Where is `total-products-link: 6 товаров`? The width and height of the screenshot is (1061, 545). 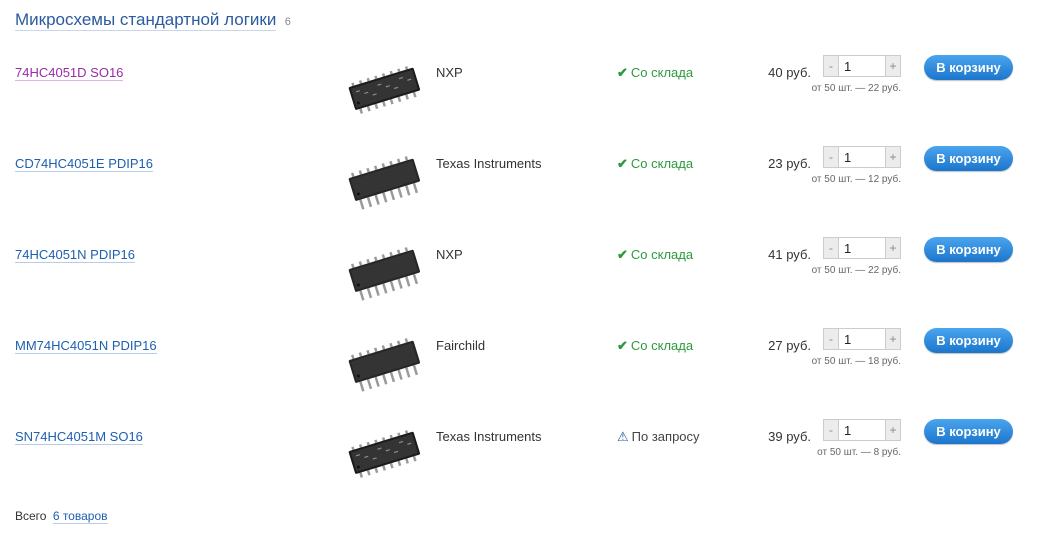 total-products-link: 6 товаров is located at coordinates (80, 516).